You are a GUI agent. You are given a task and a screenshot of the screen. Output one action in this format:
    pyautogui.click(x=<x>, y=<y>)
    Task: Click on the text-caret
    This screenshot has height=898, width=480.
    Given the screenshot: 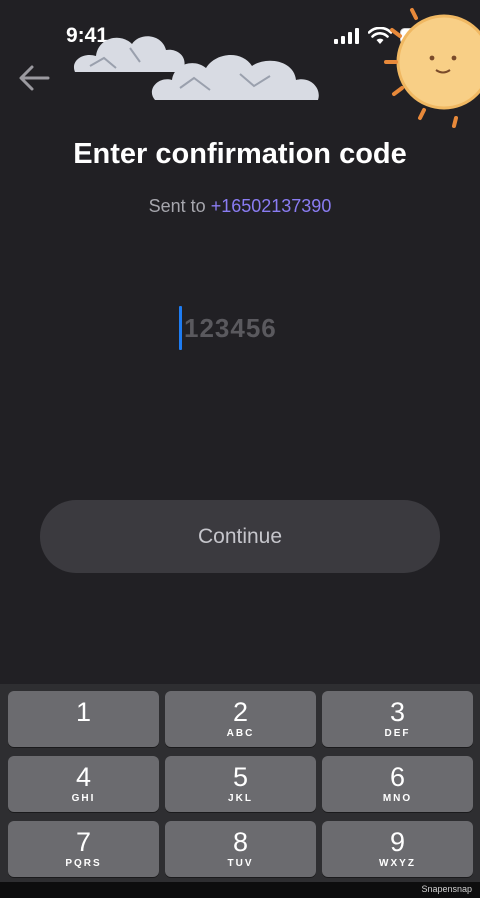 What is the action you would take?
    pyautogui.click(x=180, y=328)
    